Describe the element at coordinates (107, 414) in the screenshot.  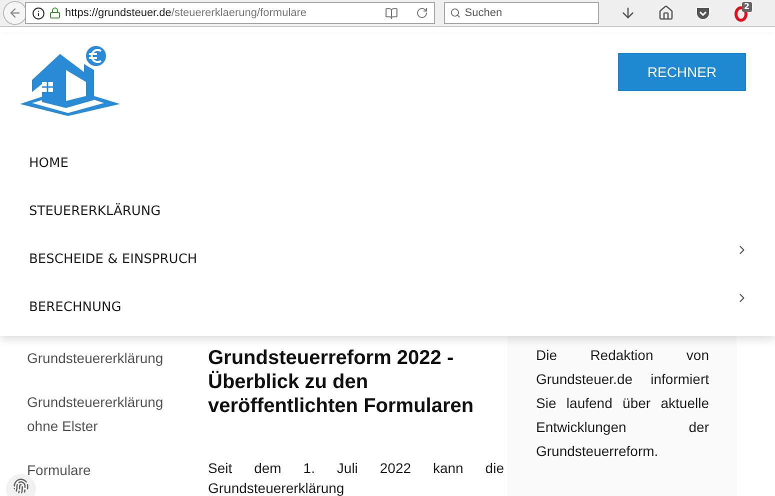
I see `sidebar-link: Grundsteuererklärung ohne Elster` at that location.